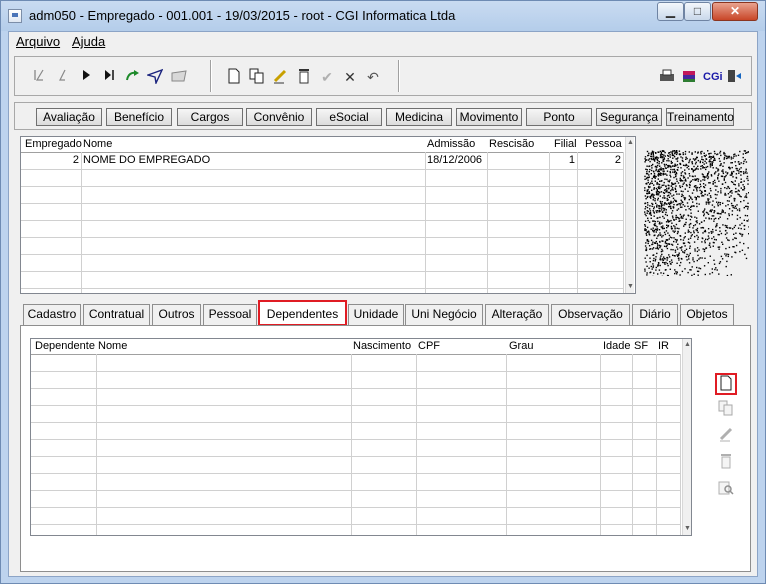 The width and height of the screenshot is (766, 584). What do you see at coordinates (629, 117) in the screenshot?
I see `seguranca-button: Segurança` at bounding box center [629, 117].